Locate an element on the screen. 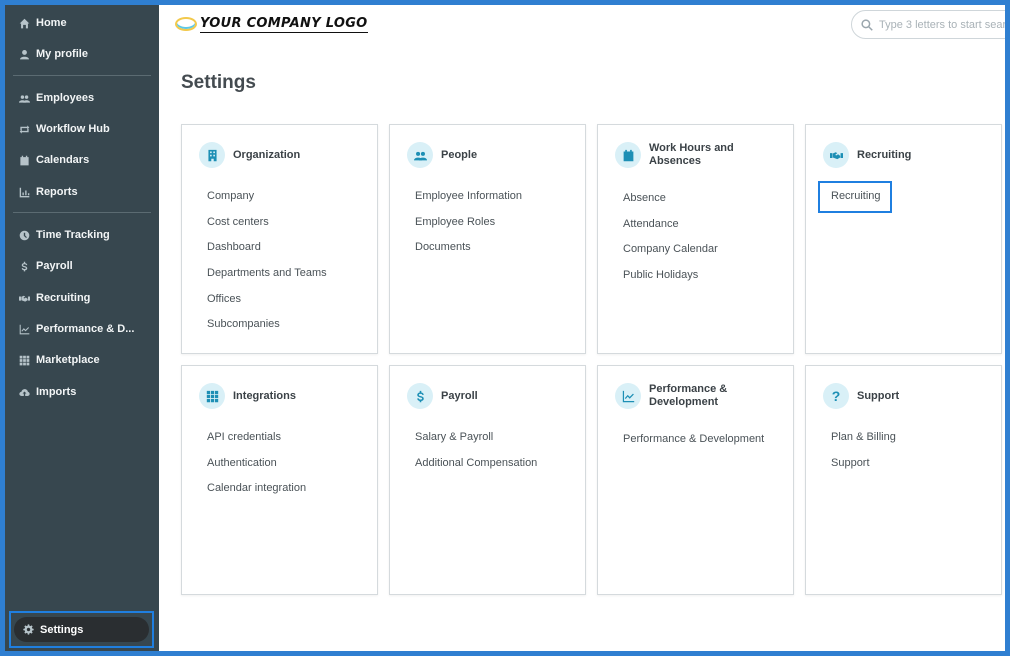 The image size is (1010, 656). link-calendar-integration: Calendar integration is located at coordinates (256, 488).